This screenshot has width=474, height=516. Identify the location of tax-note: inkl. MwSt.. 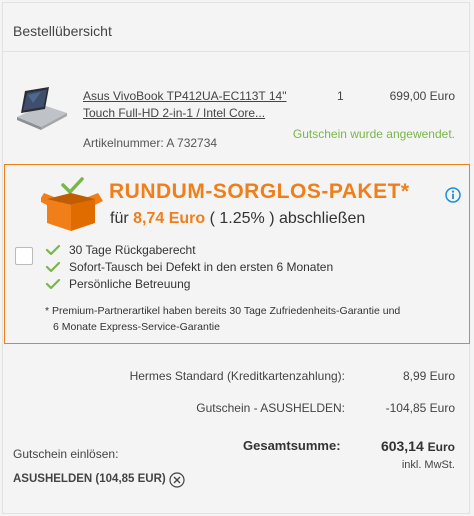
(428, 465).